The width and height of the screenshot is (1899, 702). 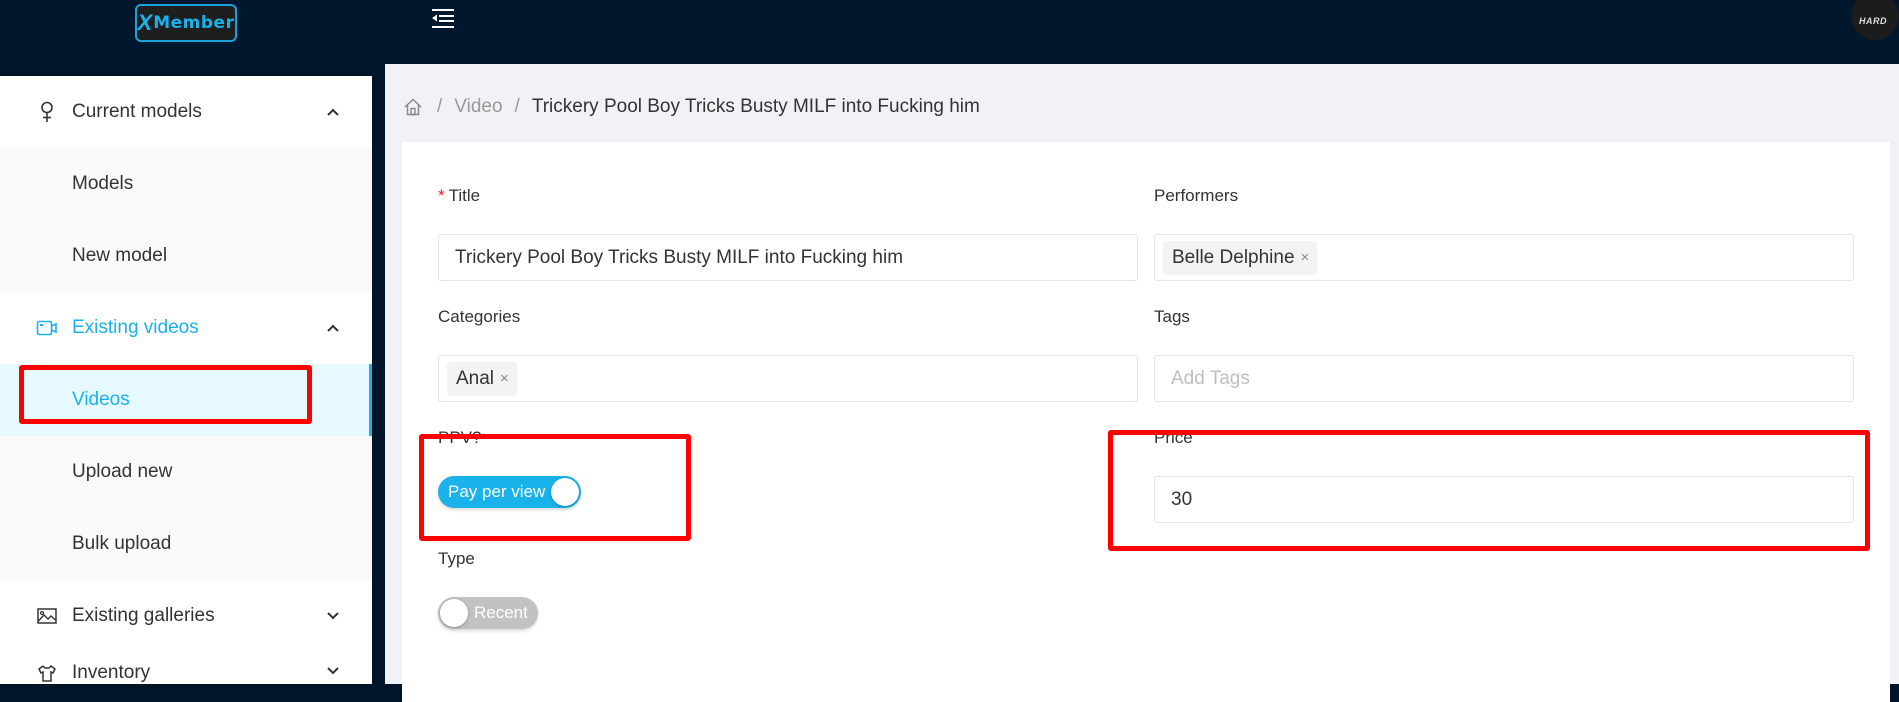 What do you see at coordinates (949, 32) in the screenshot?
I see `top-header: X Member HARD` at bounding box center [949, 32].